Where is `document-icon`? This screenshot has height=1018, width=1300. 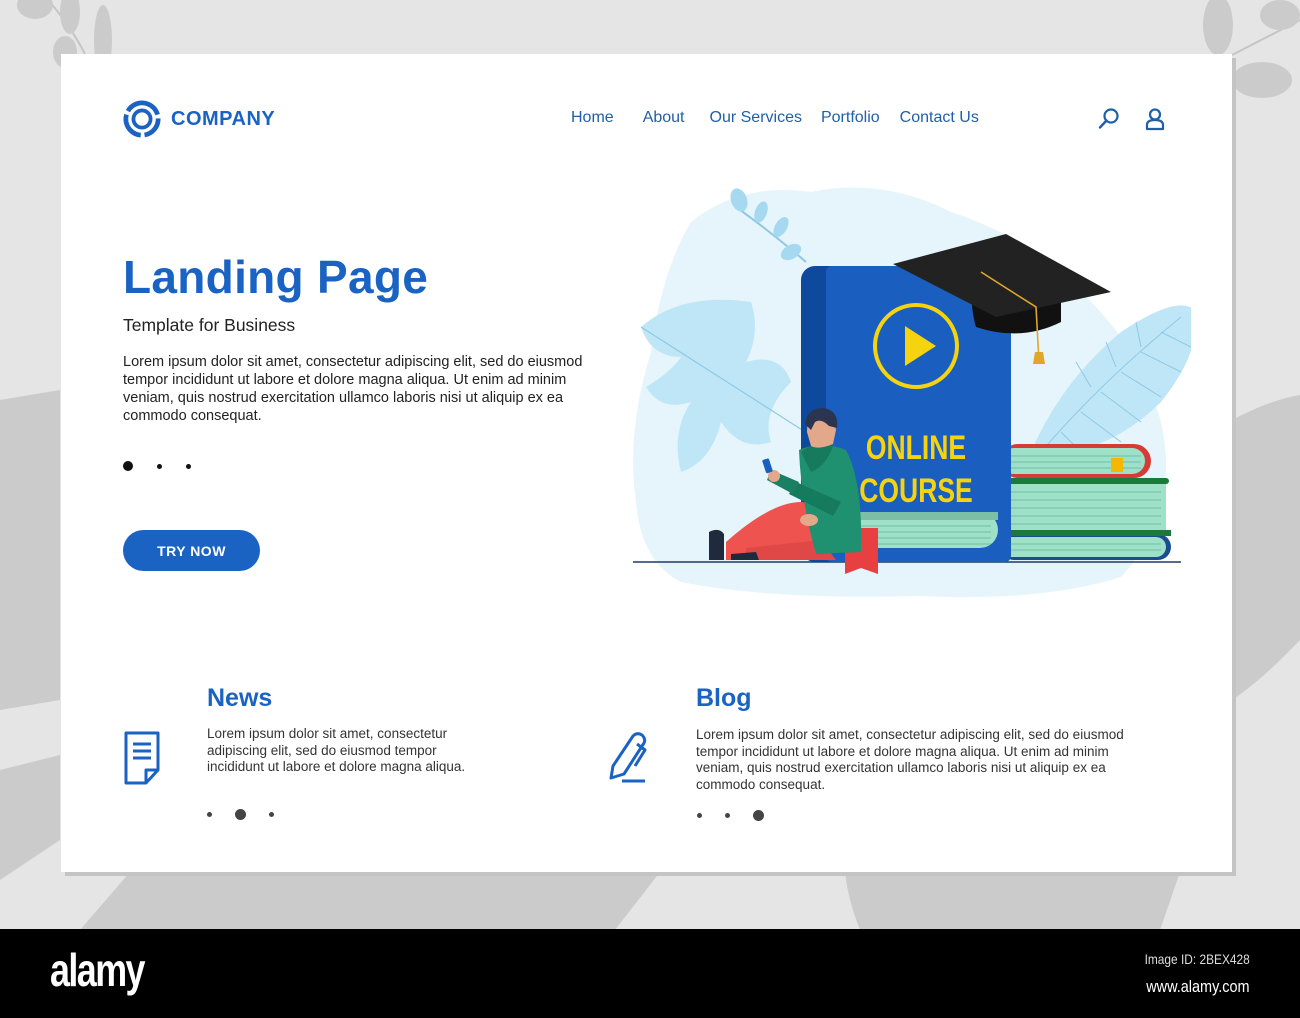
document-icon is located at coordinates (142, 758).